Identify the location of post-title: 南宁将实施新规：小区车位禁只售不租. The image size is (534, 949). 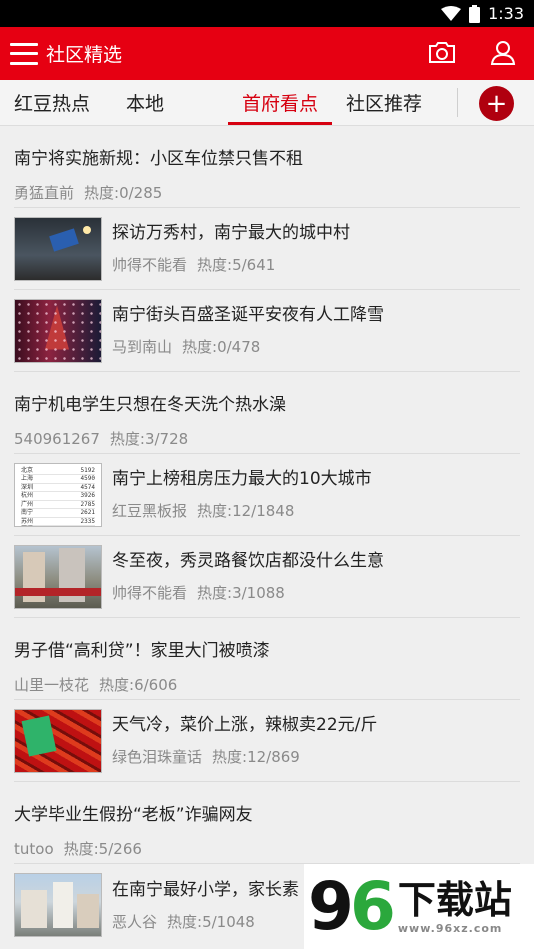
(158, 159).